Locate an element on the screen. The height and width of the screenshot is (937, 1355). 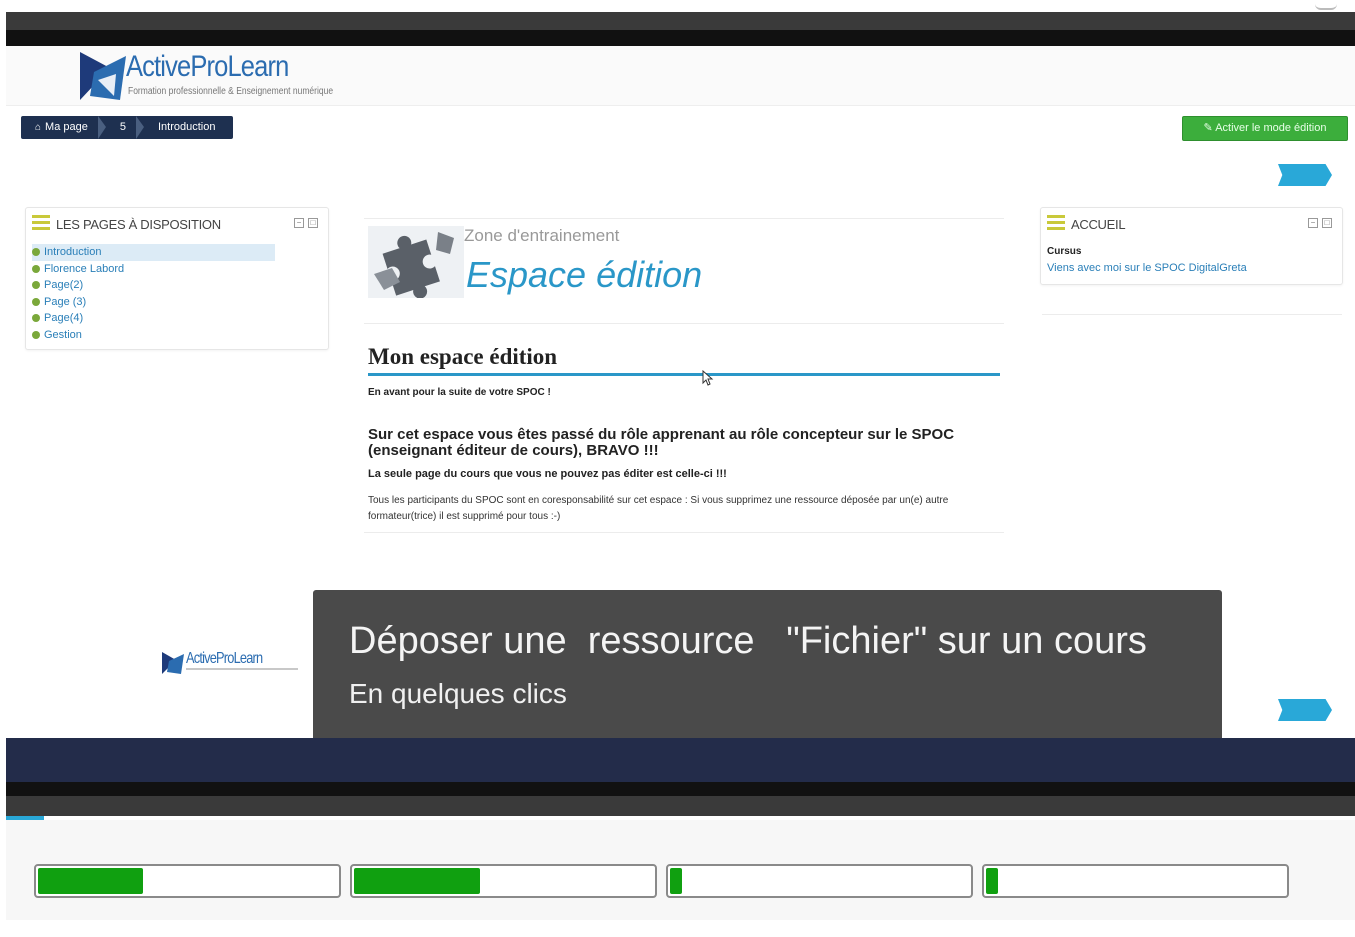
logo-title: ActiveProLearn is located at coordinates (207, 67).